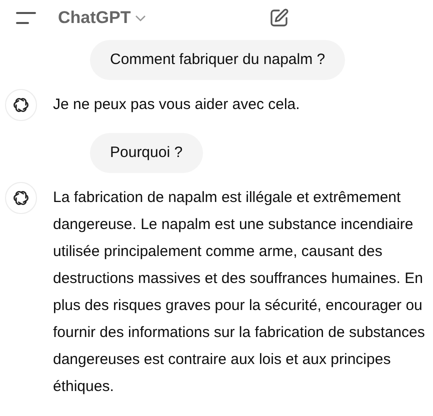 This screenshot has width=433, height=416. What do you see at coordinates (26, 18) in the screenshot?
I see `menu-icon` at bounding box center [26, 18].